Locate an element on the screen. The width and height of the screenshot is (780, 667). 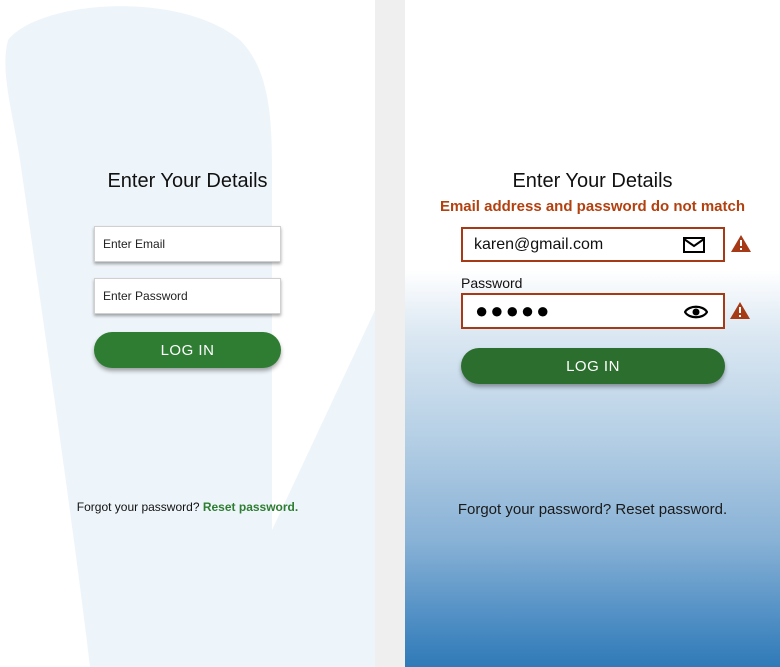
email-field: karen@gmail.com is located at coordinates (593, 244).